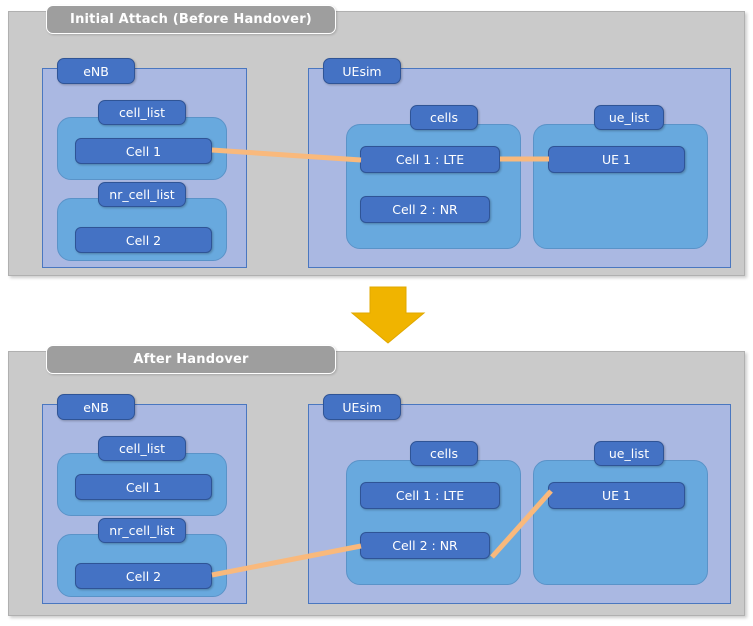  What do you see at coordinates (444, 453) in the screenshot?
I see `container-label-cells-after: cells` at bounding box center [444, 453].